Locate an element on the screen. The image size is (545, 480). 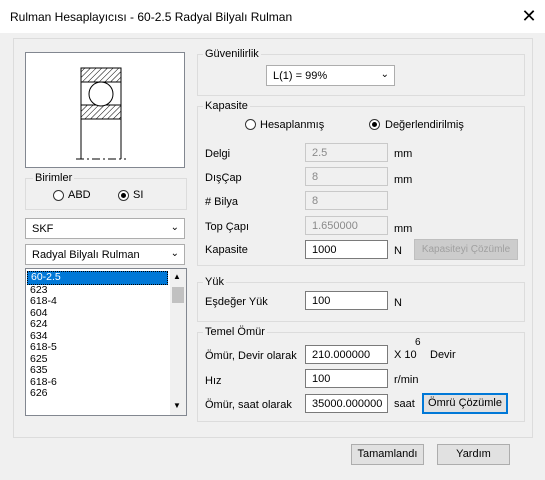
equivalent-load-unit: N is located at coordinates (398, 303).